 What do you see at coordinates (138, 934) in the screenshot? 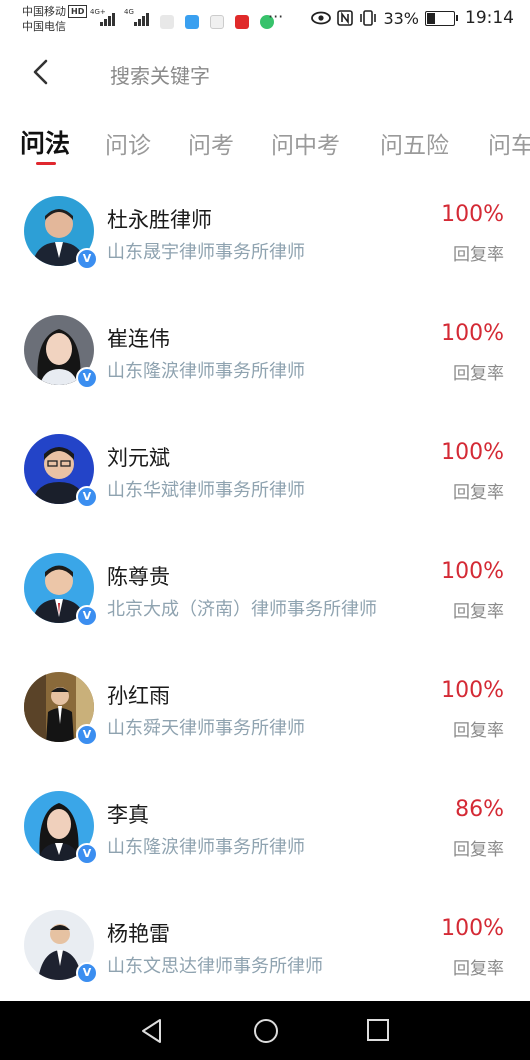
I see `lawyer-name: 杨艳雷` at bounding box center [138, 934].